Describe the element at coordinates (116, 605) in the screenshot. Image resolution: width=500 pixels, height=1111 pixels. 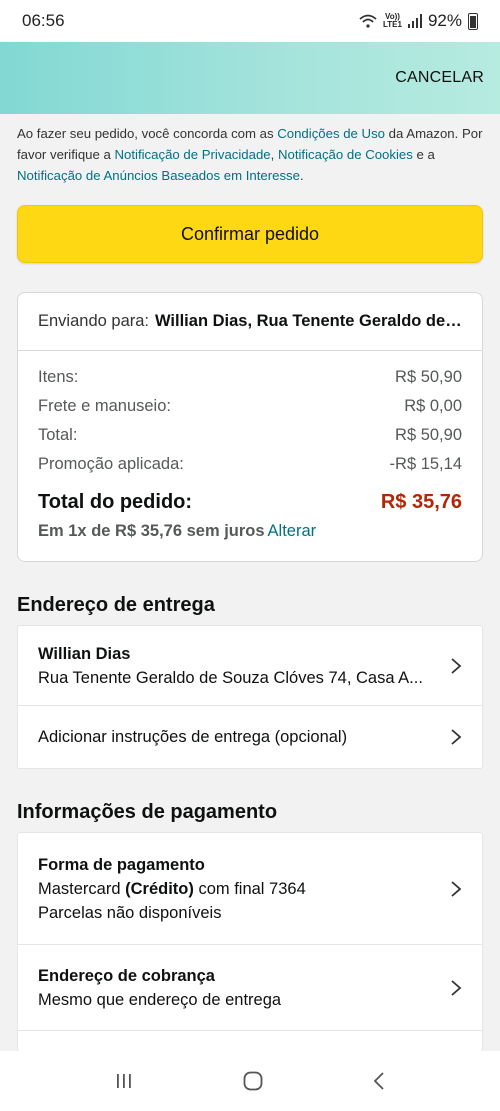
I see `delivery-section-title: Endereço de entrega` at that location.